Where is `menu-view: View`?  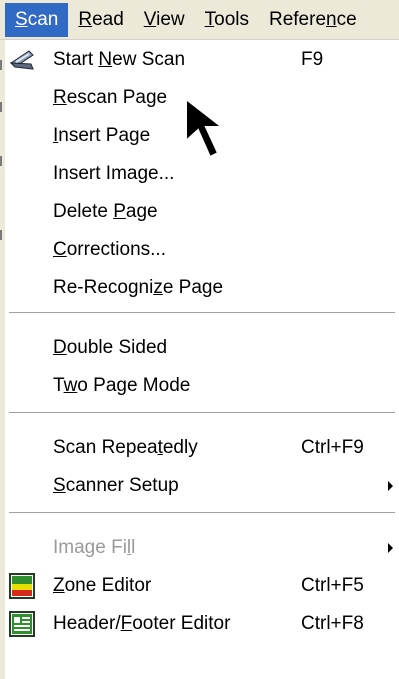
menu-view: View is located at coordinates (164, 20).